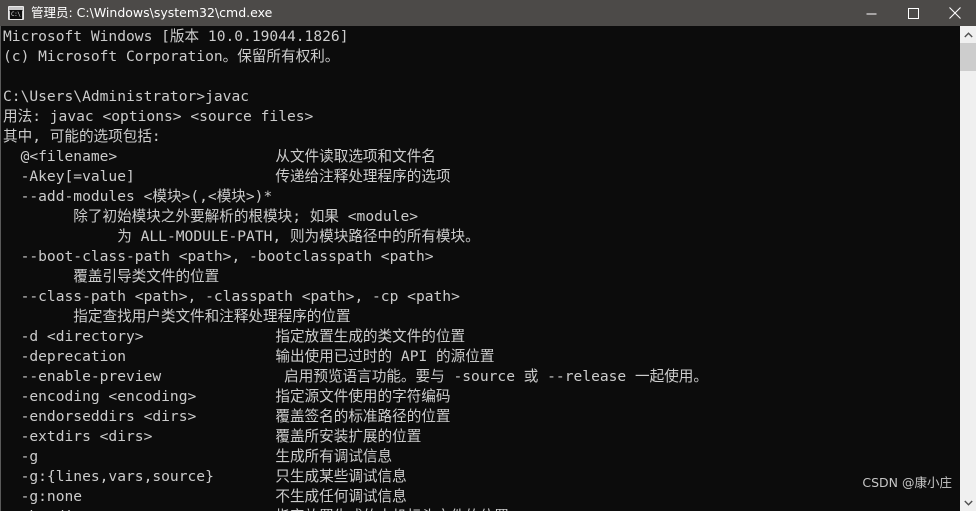  I want to click on title-bar-left: 管理员: C:\Windows\system32\cmd.exe, so click(425, 13).